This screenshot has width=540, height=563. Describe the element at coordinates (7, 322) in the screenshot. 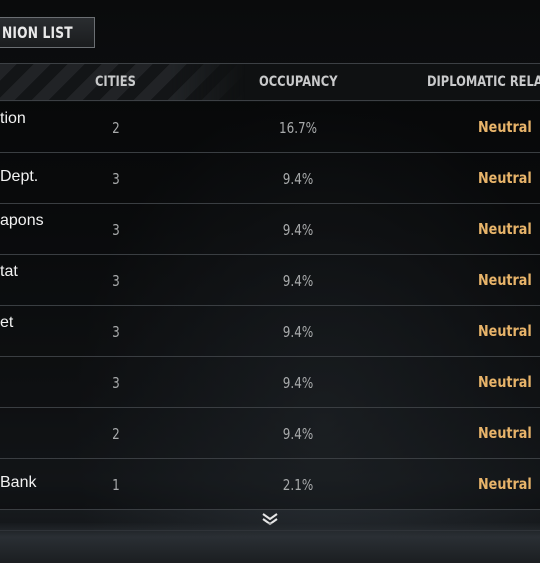

I see `union-name: et` at that location.